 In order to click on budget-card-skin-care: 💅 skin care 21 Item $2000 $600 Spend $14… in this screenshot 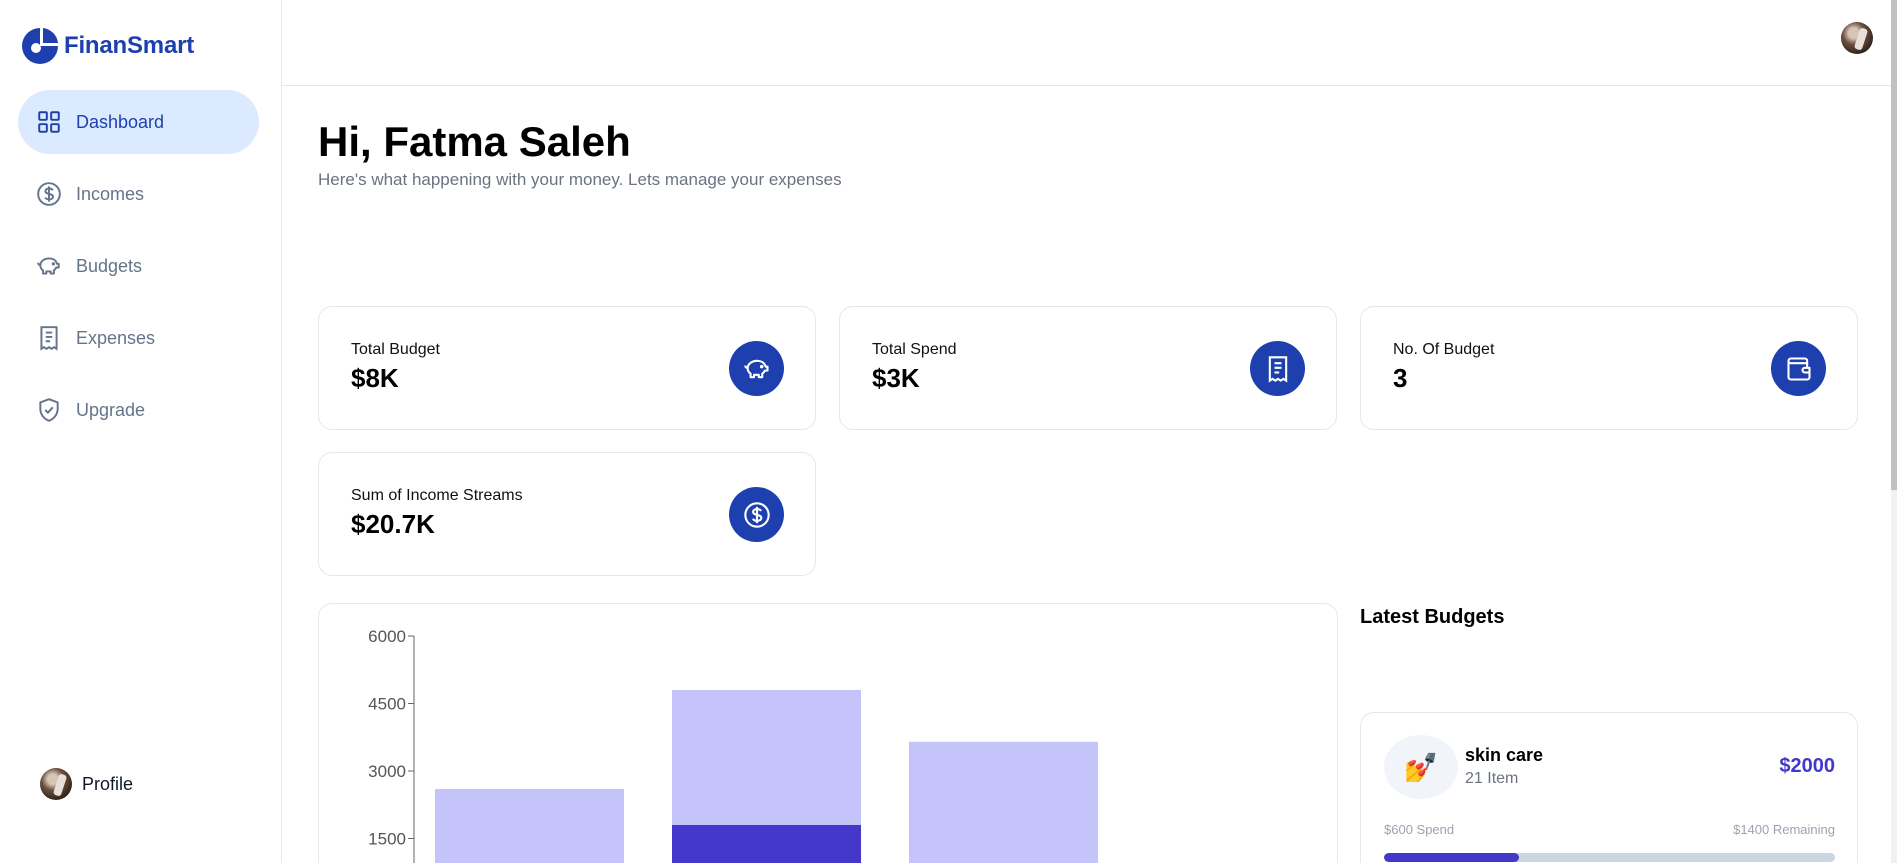, I will do `click(1609, 787)`.